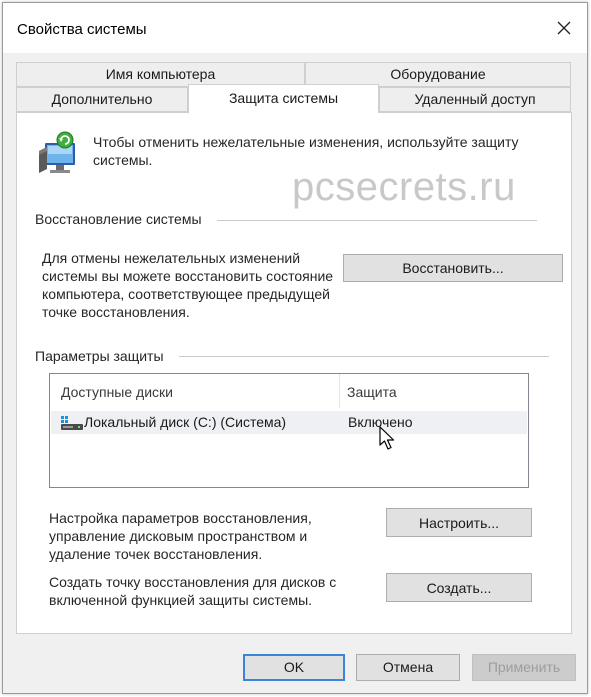 The image size is (591, 697). I want to click on protection-divider, so click(364, 356).